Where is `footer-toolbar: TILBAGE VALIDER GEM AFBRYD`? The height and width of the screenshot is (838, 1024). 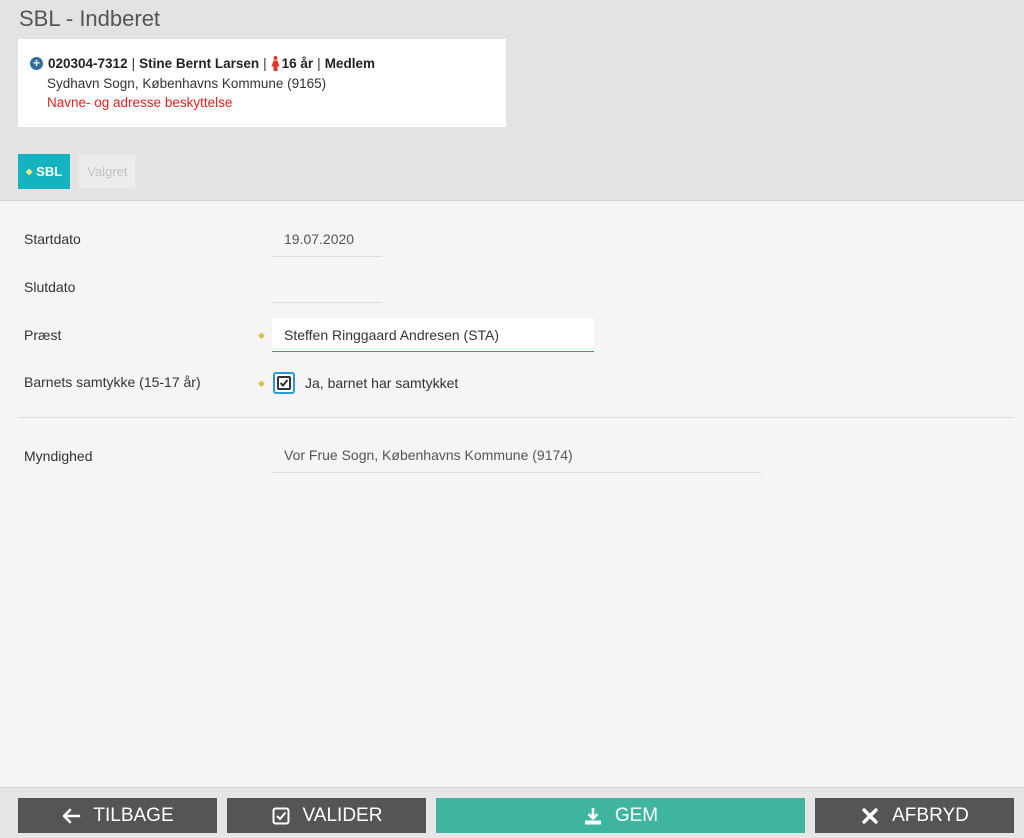 footer-toolbar: TILBAGE VALIDER GEM AFBRYD is located at coordinates (512, 812).